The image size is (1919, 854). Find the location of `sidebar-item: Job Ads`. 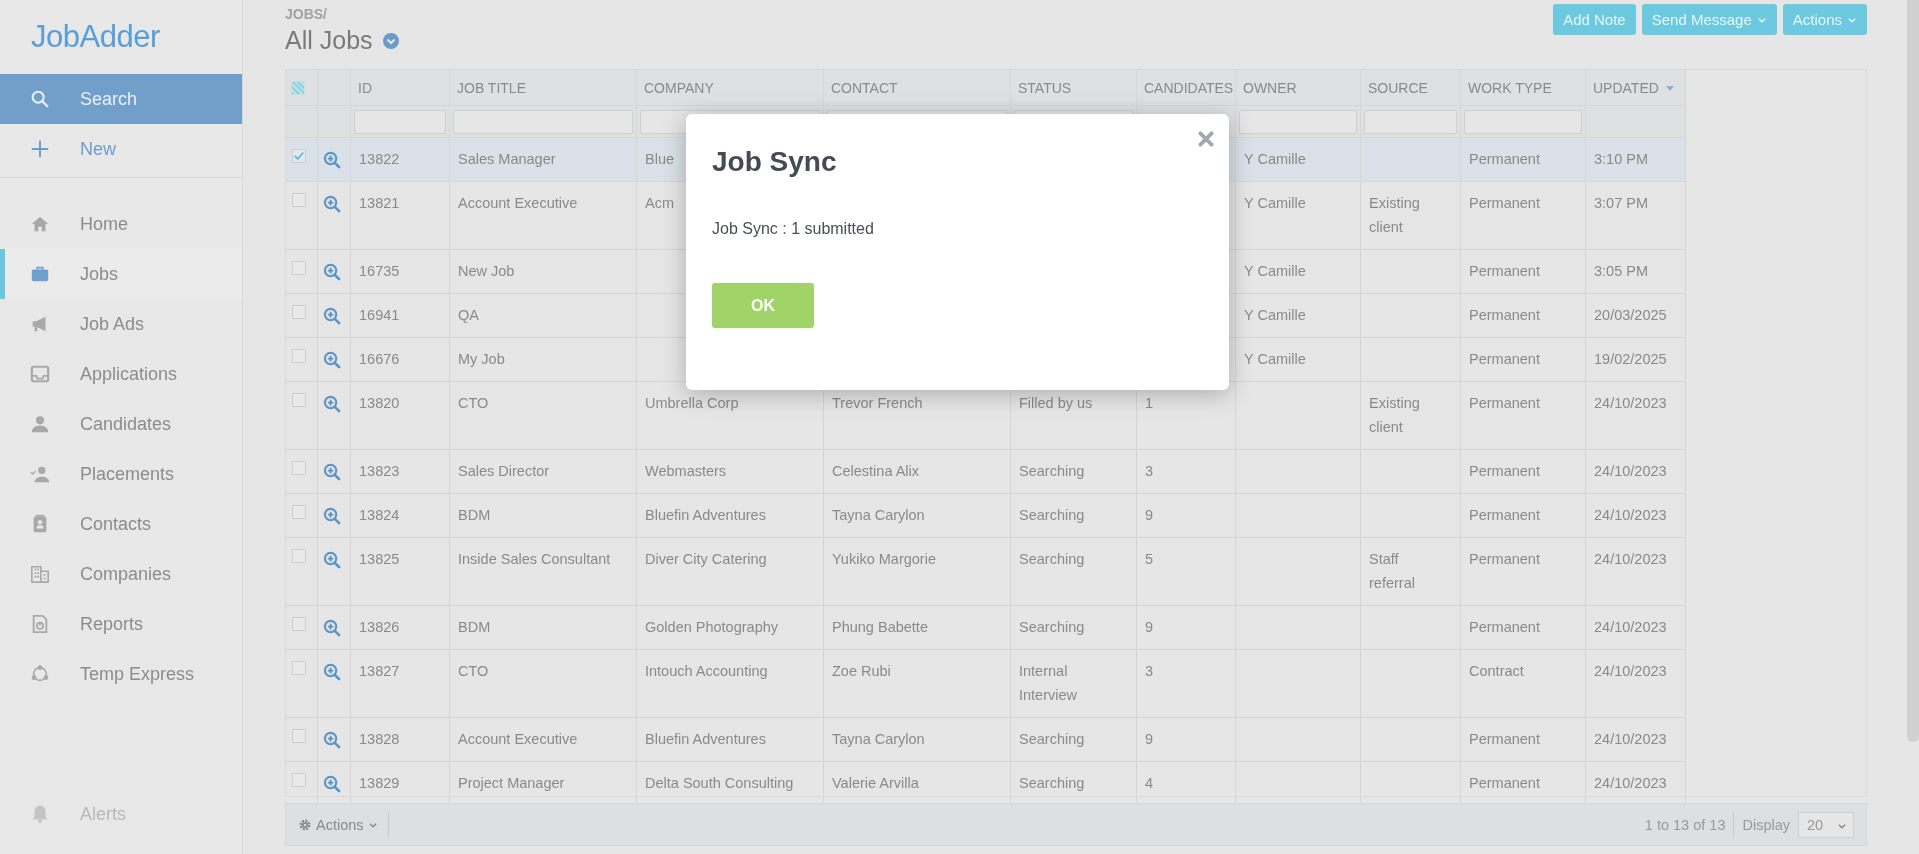

sidebar-item: Job Ads is located at coordinates (121, 324).